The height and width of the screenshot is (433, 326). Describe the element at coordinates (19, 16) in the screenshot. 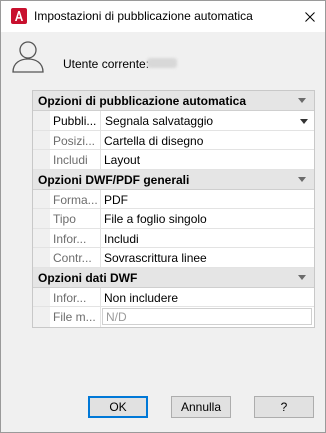

I see `autocad-app-icon` at that location.